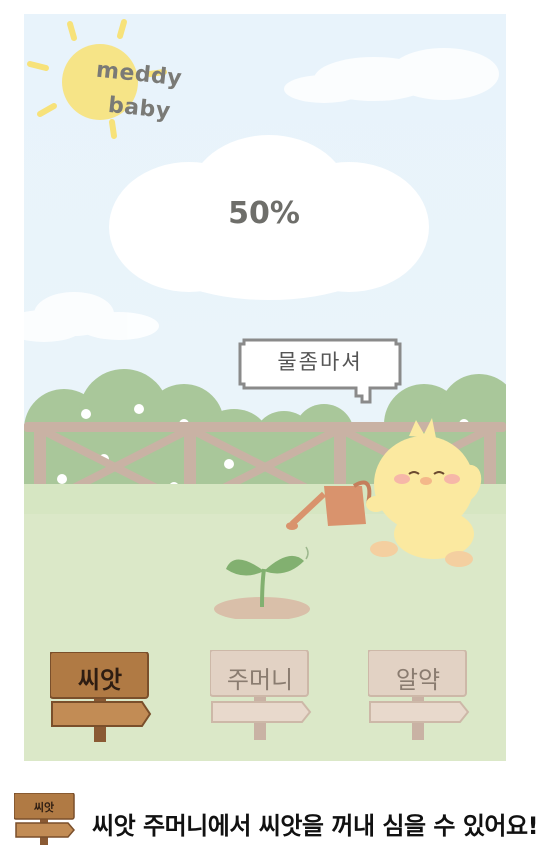 This screenshot has width=559, height=856. What do you see at coordinates (336, 505) in the screenshot?
I see `watering-can-icon` at bounding box center [336, 505].